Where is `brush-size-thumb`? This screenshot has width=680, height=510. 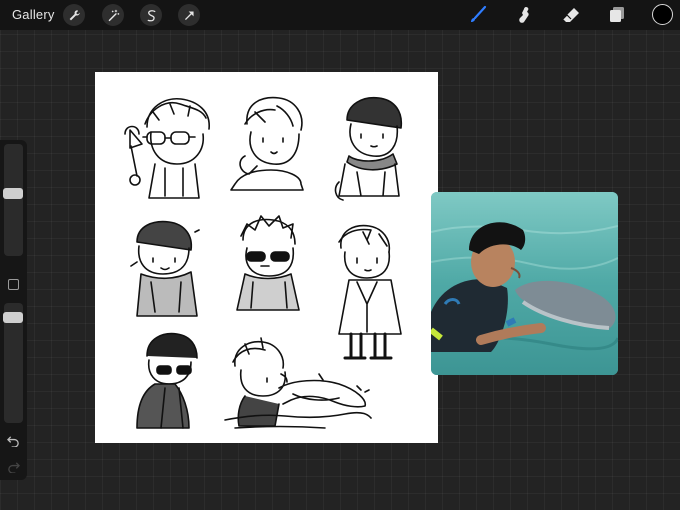 brush-size-thumb is located at coordinates (13, 193).